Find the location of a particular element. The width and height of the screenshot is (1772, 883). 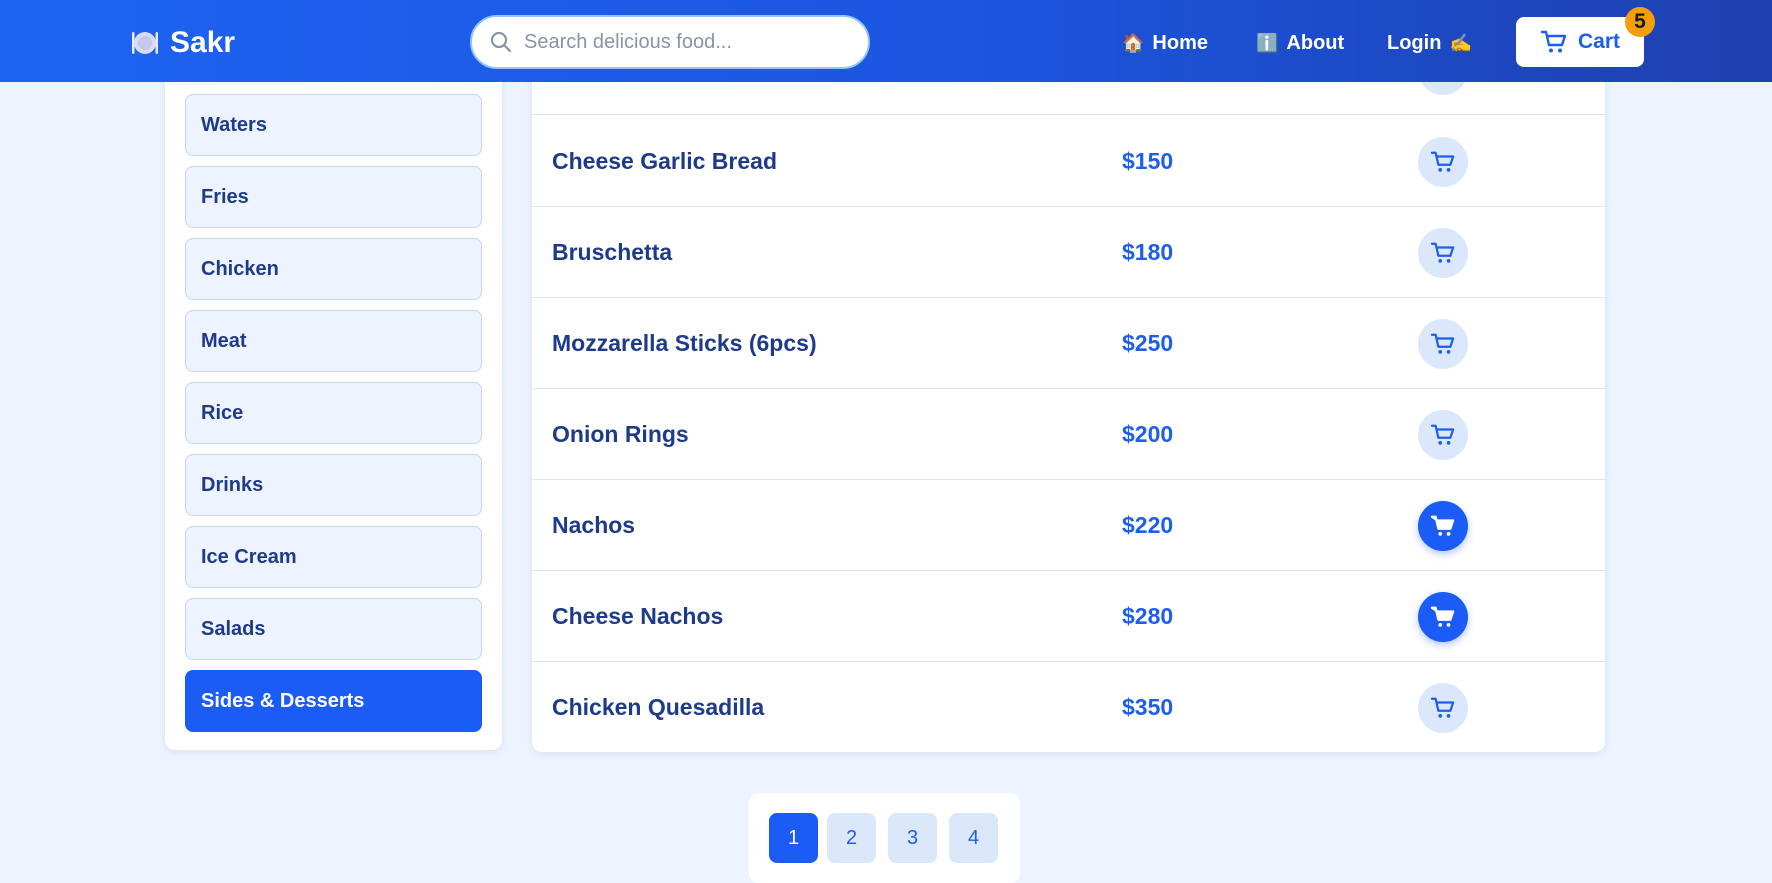

nav-login: Login ✍️ is located at coordinates (1429, 43).